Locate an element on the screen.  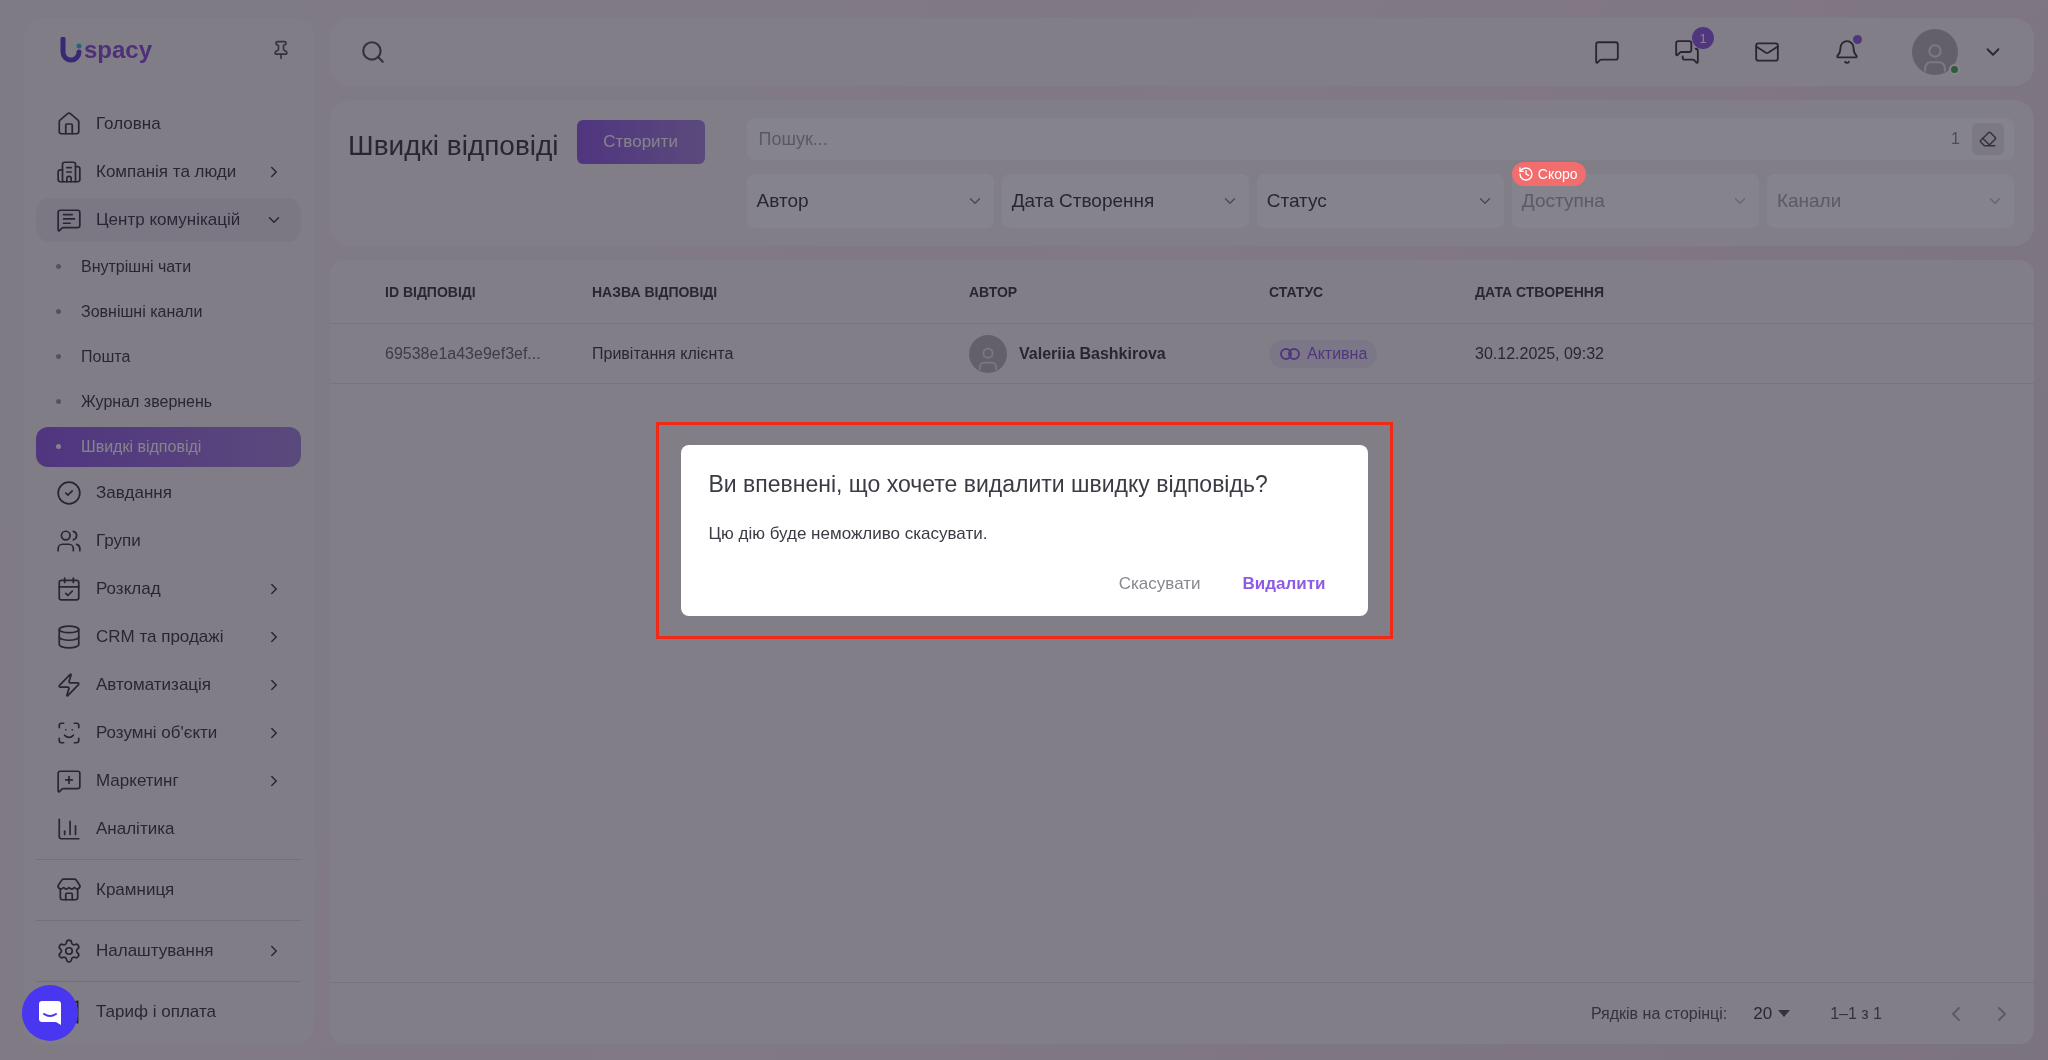
rows-per-page-select: 20 is located at coordinates (1772, 1013).